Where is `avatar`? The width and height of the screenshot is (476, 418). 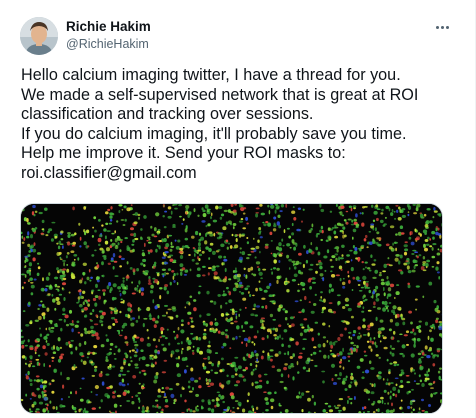 avatar is located at coordinates (39, 36).